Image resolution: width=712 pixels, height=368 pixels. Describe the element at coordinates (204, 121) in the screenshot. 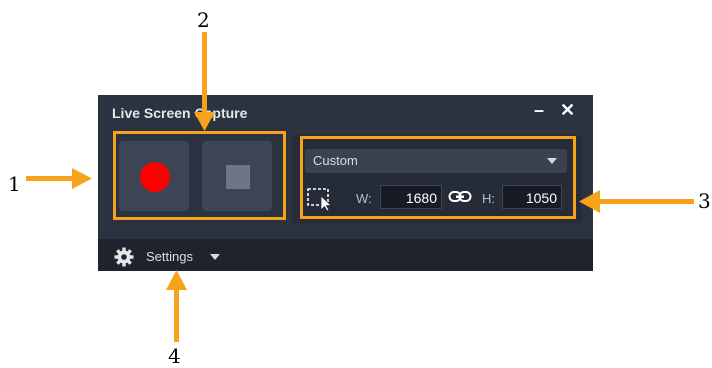

I see `arrow-2-head` at that location.